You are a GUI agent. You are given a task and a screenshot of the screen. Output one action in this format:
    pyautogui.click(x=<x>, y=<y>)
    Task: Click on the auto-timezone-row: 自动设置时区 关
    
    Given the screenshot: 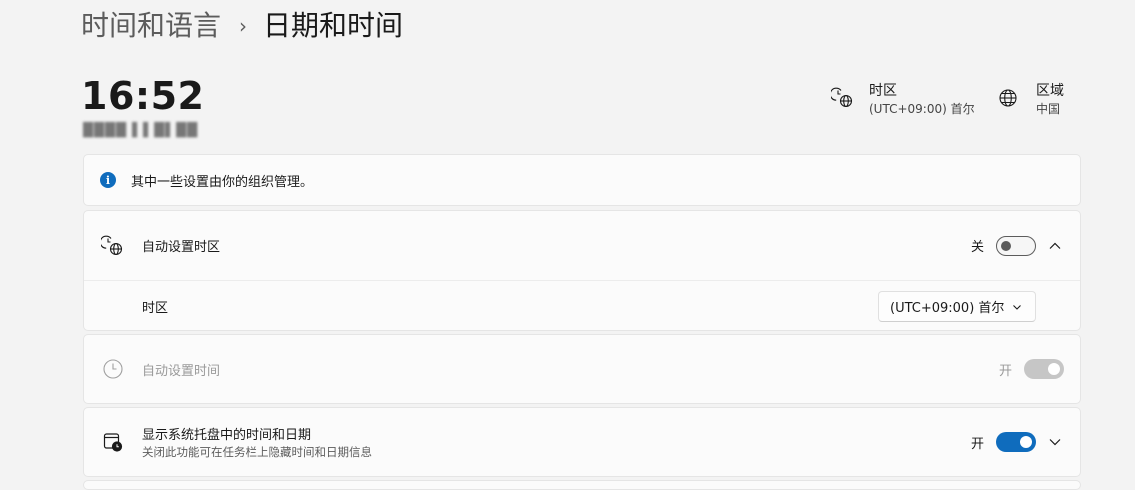 What is the action you would take?
    pyautogui.click(x=582, y=246)
    